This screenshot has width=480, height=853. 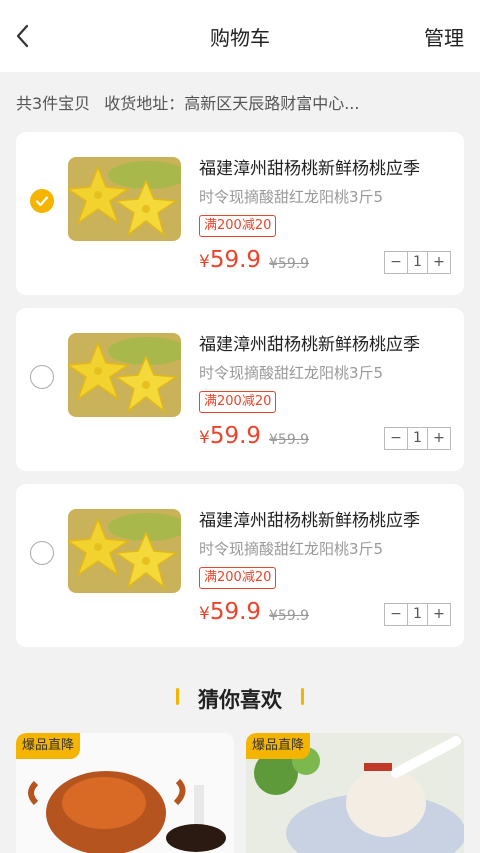 What do you see at coordinates (302, 696) in the screenshot?
I see `decor-bar` at bounding box center [302, 696].